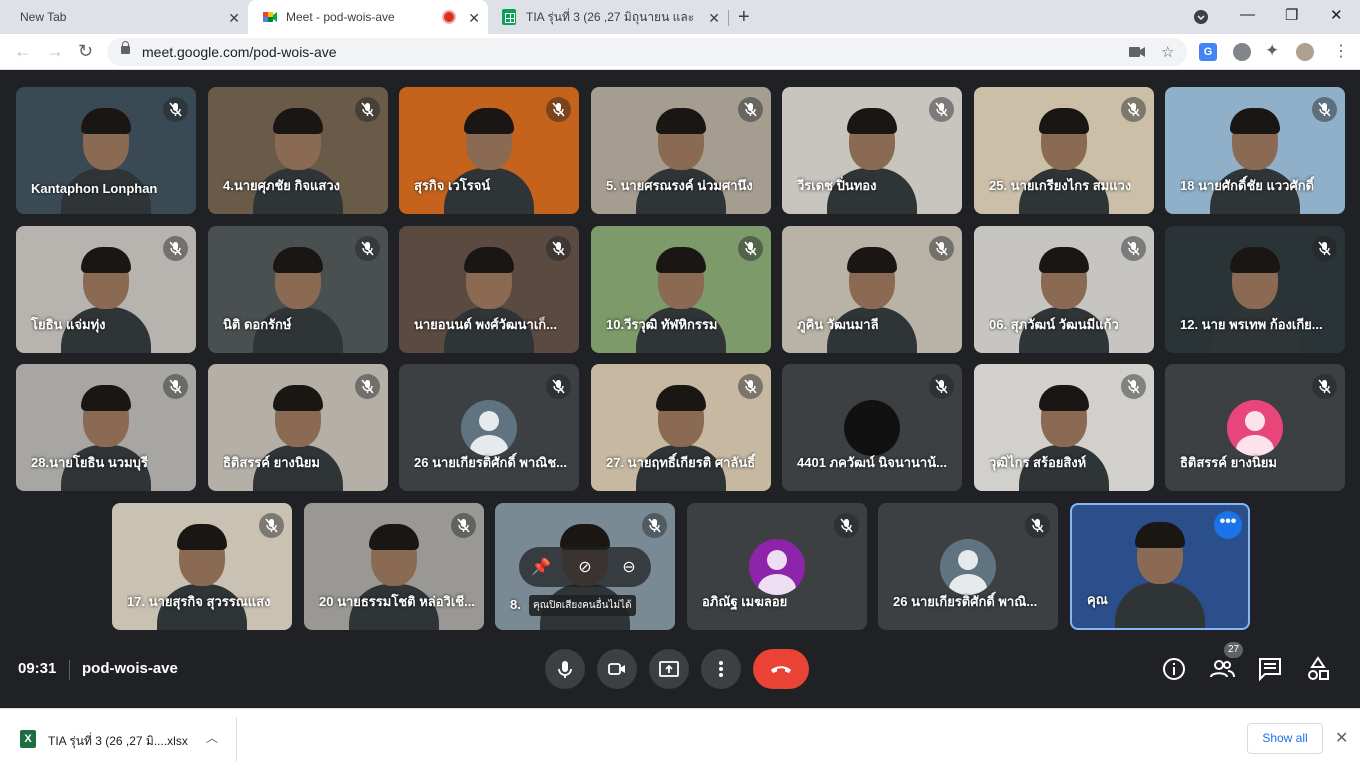 Image resolution: width=1360 pixels, height=768 pixels. I want to click on tab-title: Meet - pod-wois-ave, so click(340, 17).